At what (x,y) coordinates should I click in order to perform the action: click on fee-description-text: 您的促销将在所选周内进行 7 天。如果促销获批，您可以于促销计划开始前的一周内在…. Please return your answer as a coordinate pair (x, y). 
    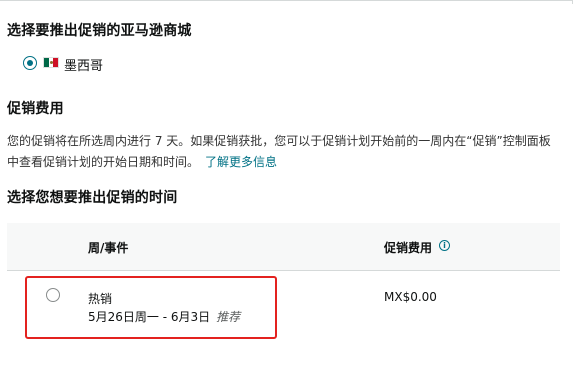
    Looking at the image, I should click on (279, 151).